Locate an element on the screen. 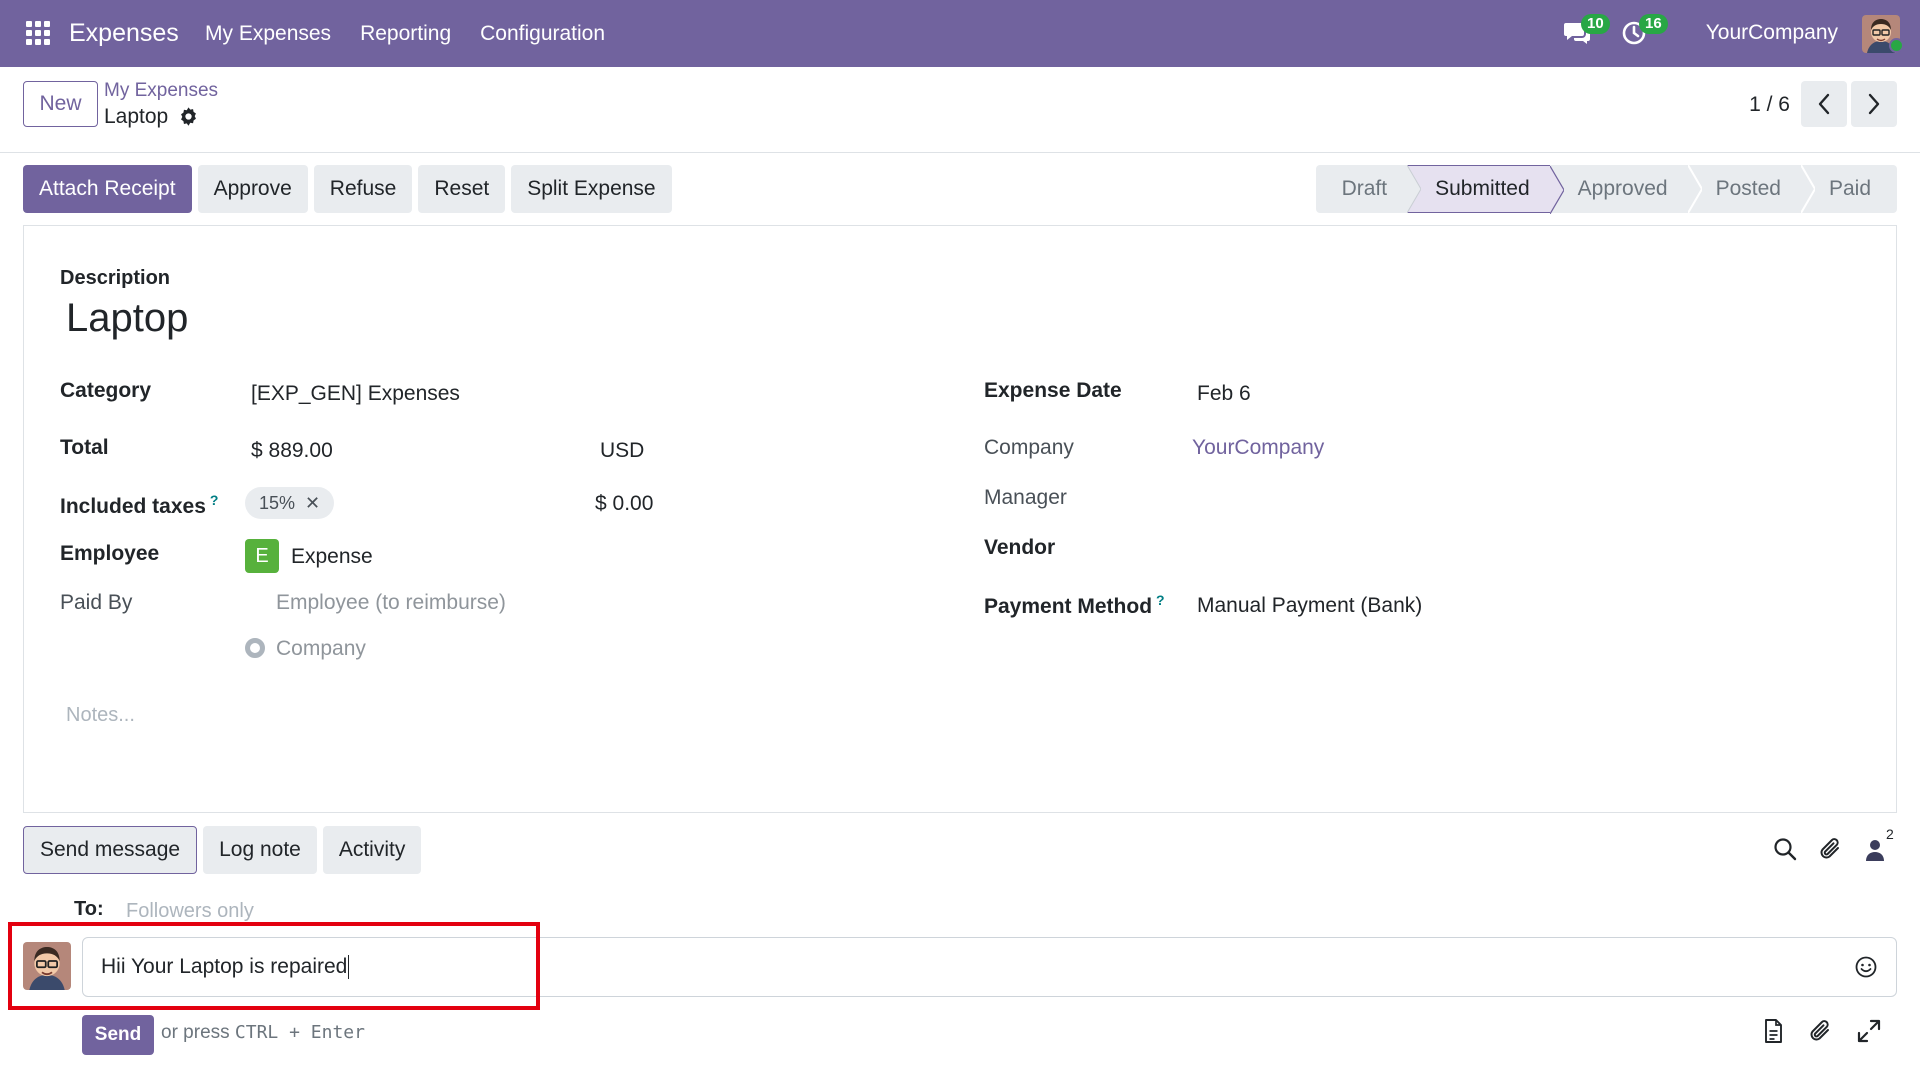  chevron-left-icon is located at coordinates (1824, 104).